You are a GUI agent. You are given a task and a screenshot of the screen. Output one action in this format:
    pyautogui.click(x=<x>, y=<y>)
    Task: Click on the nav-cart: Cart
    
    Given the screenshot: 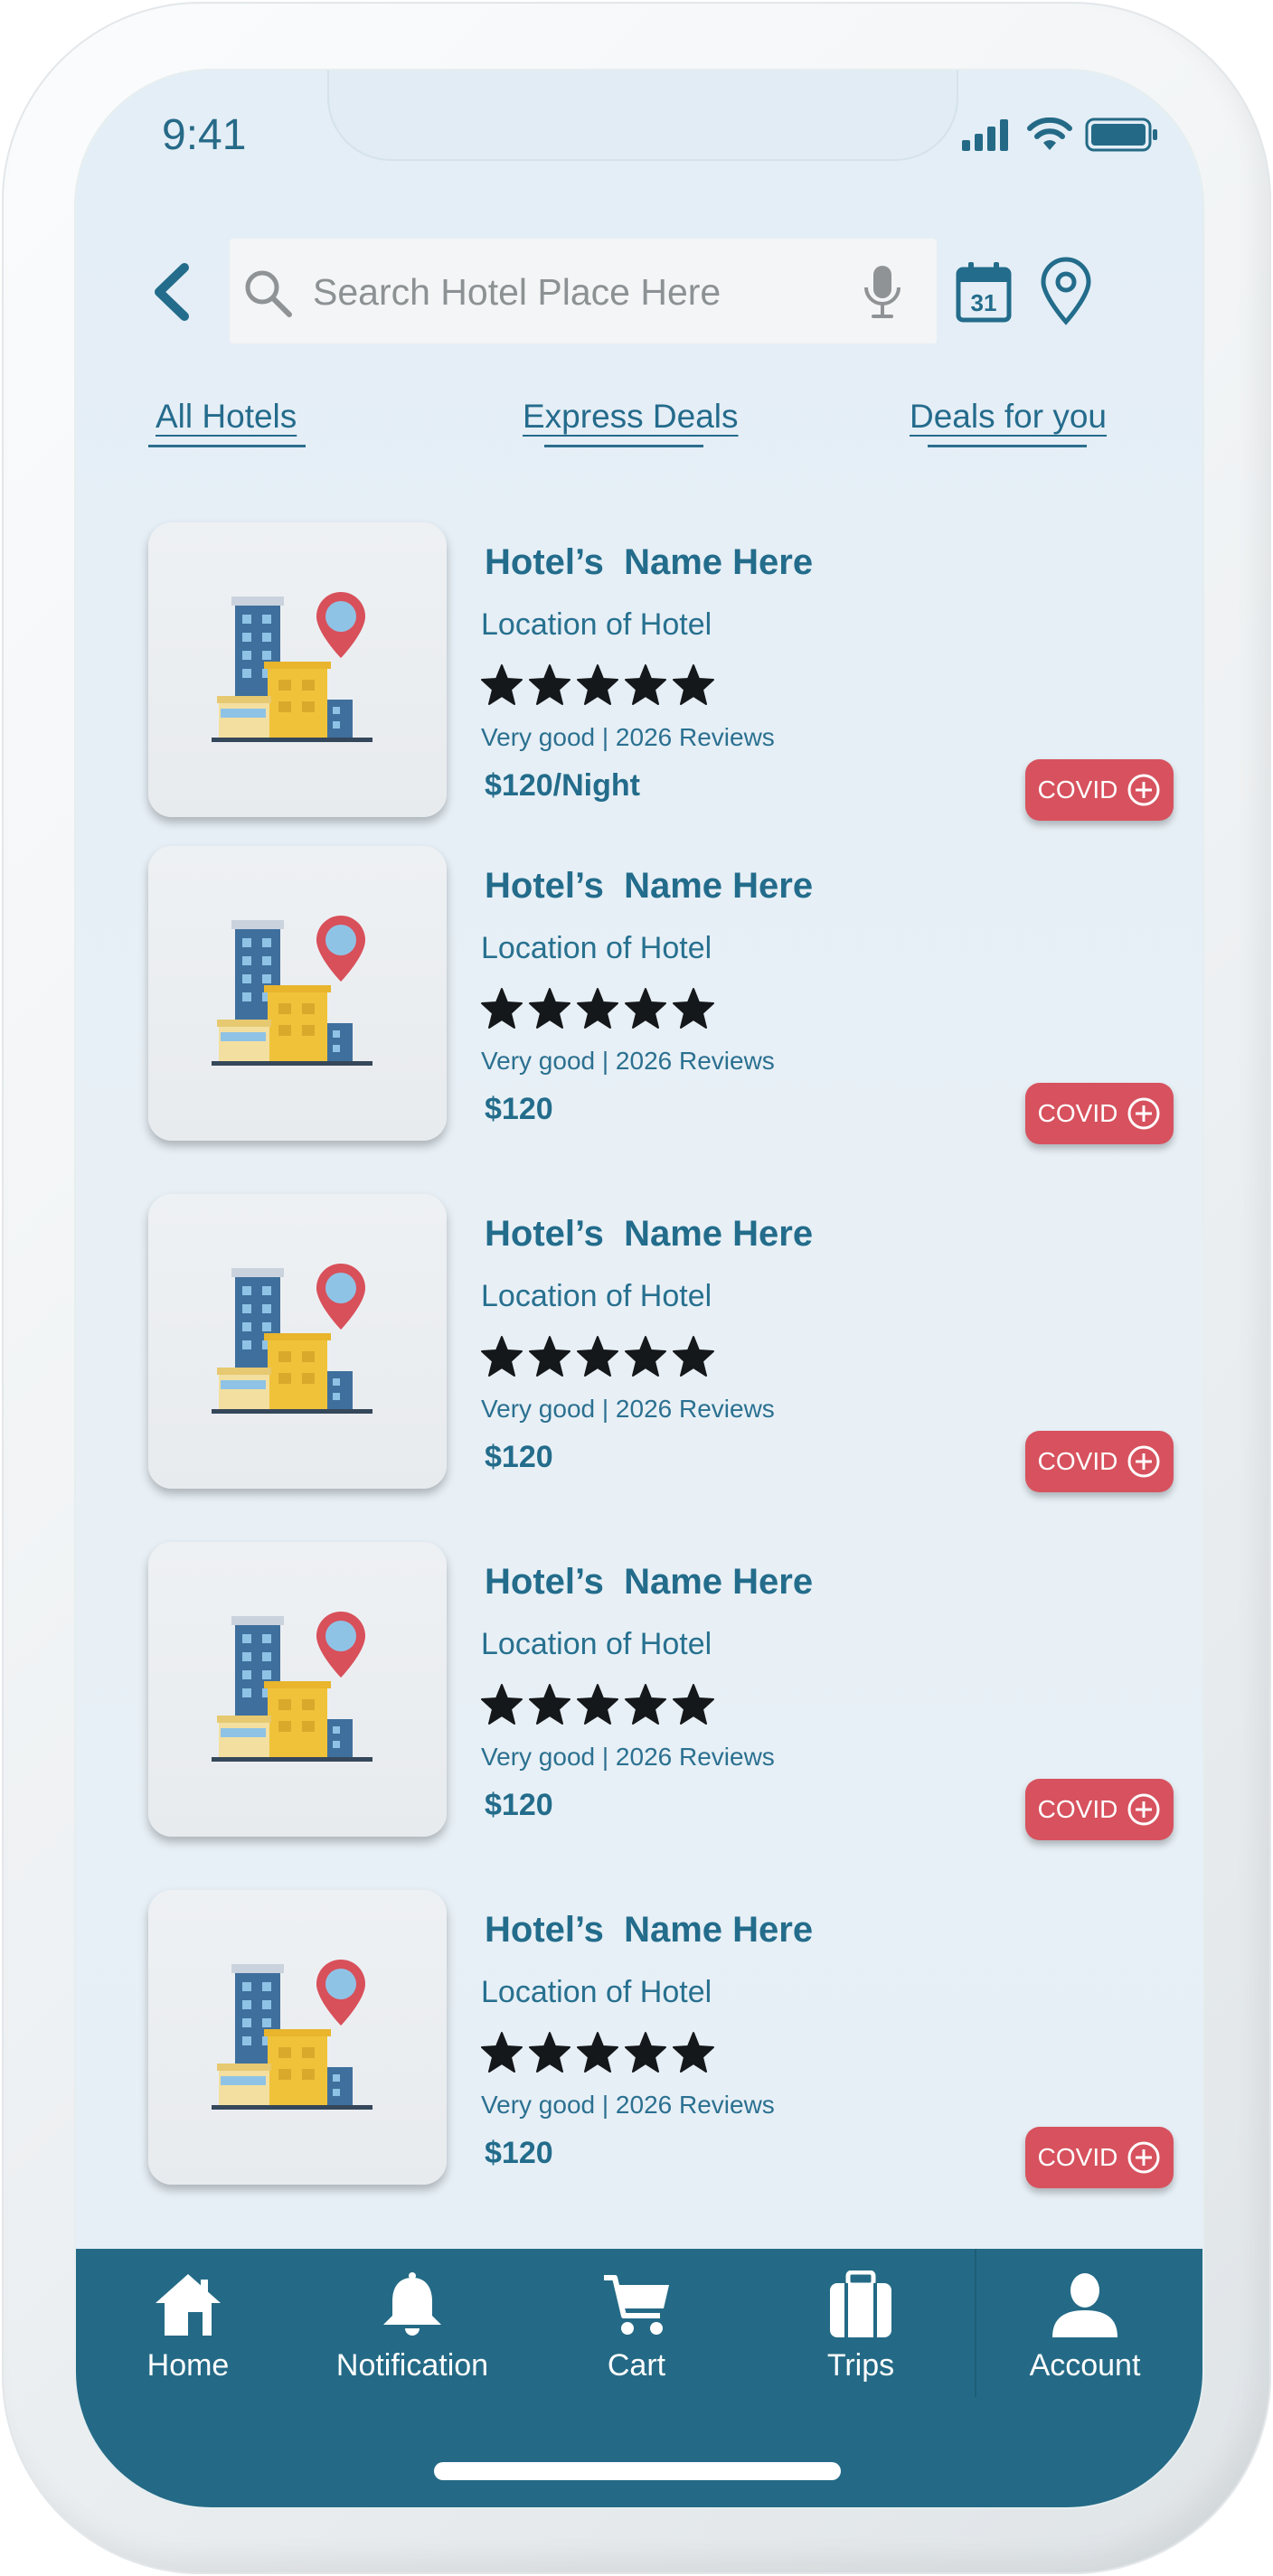 What is the action you would take?
    pyautogui.click(x=636, y=2327)
    